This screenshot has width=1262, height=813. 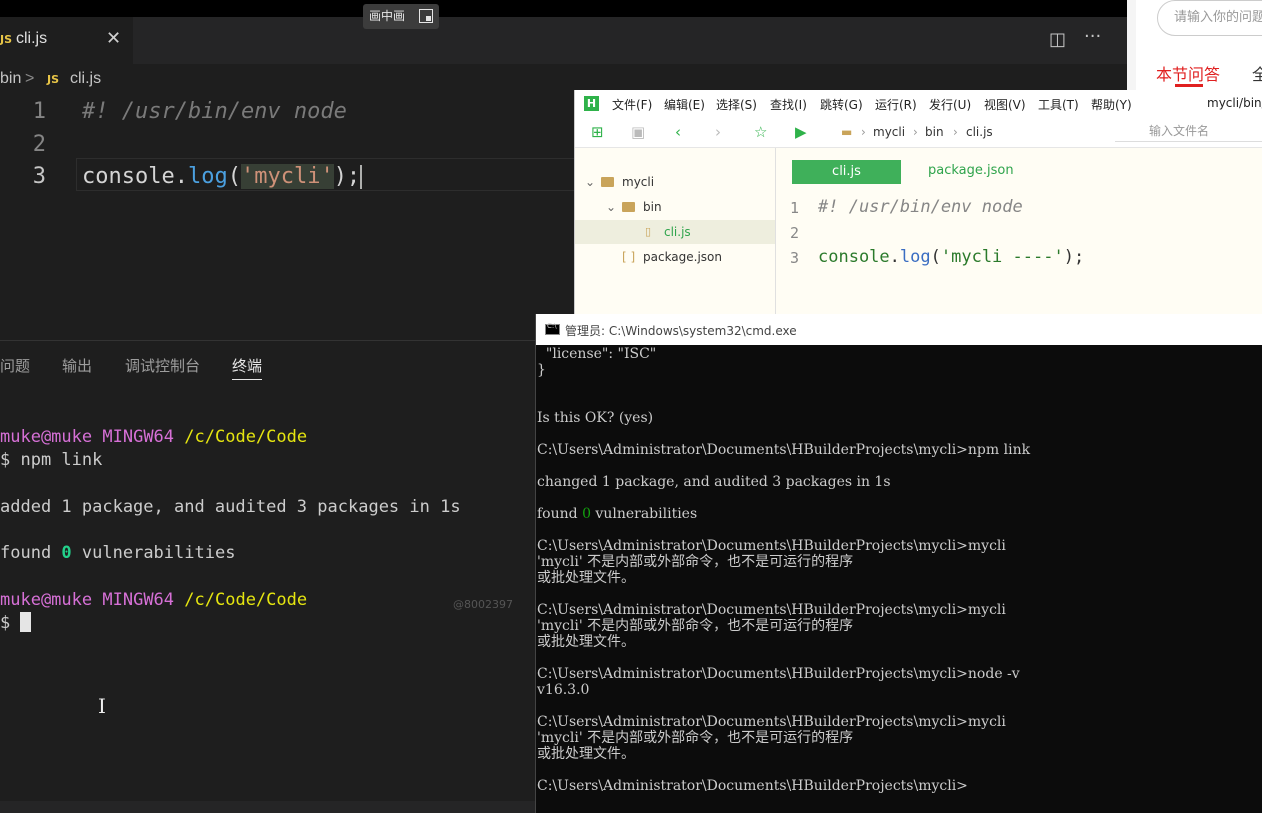 I want to click on menu-file: 文件(F), so click(x=632, y=104).